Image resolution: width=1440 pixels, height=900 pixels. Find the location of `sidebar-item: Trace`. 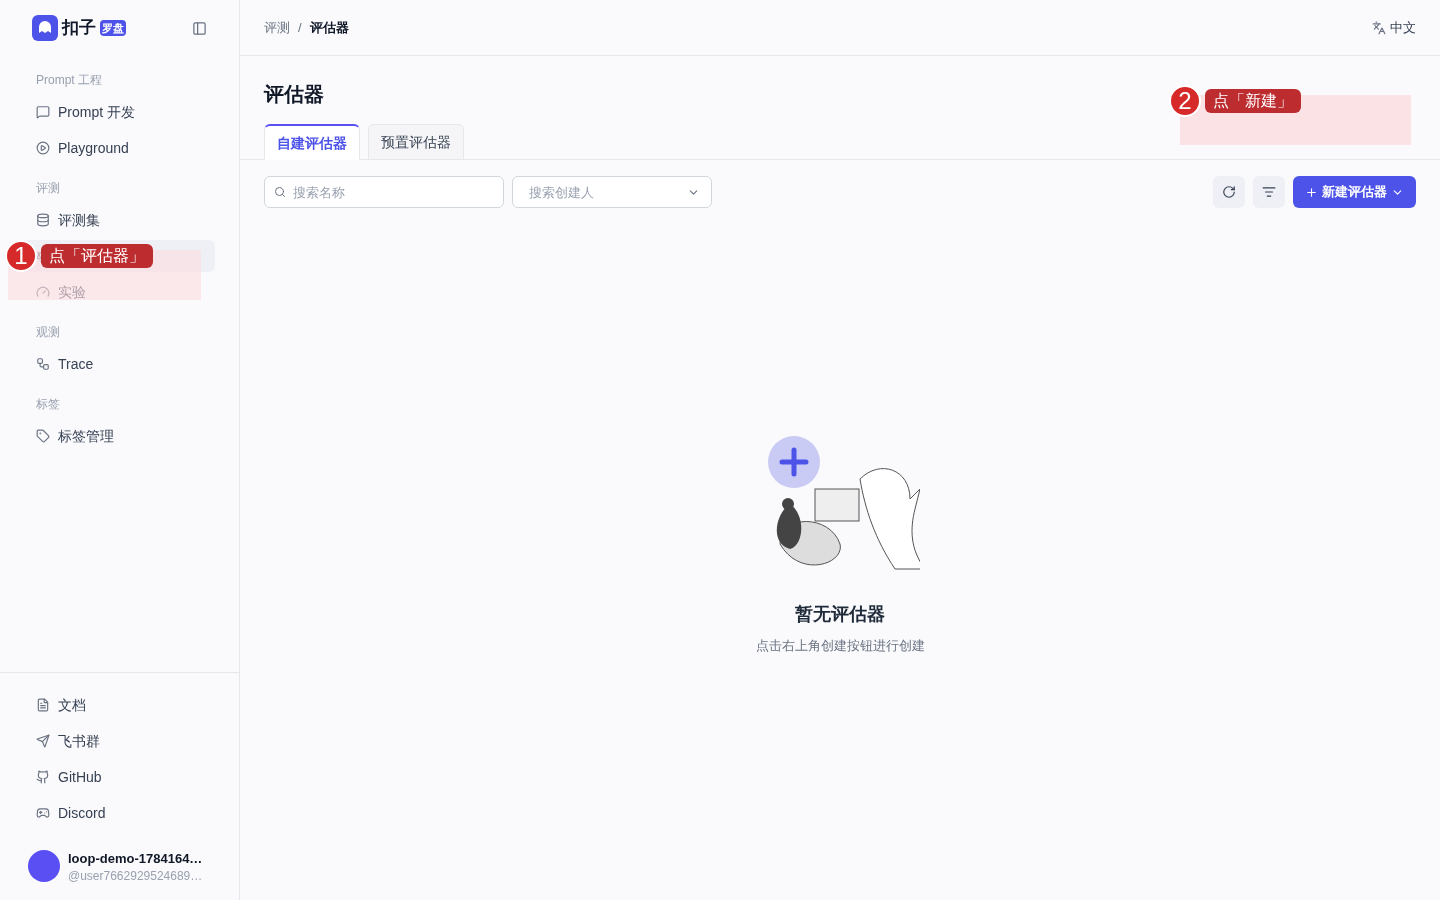

sidebar-item: Trace is located at coordinates (119, 364).